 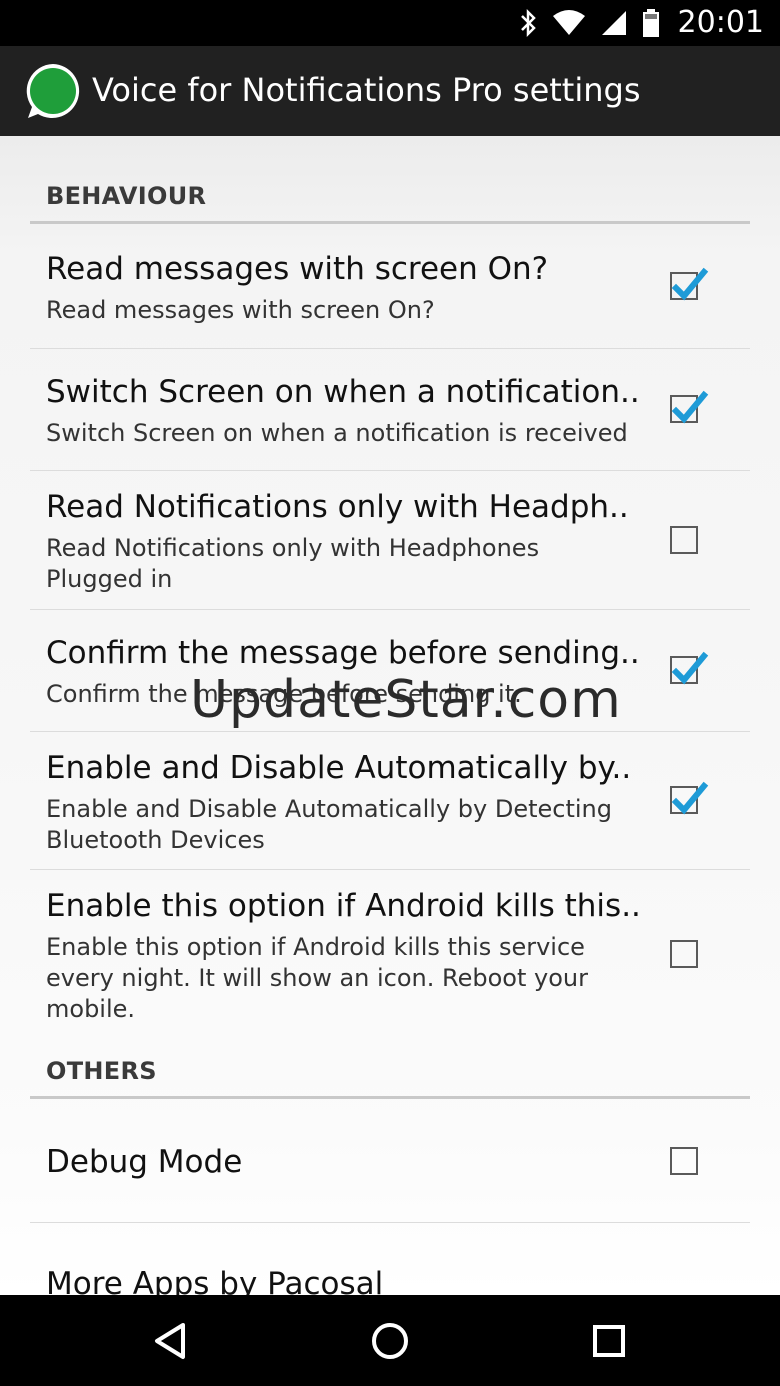 What do you see at coordinates (53, 91) in the screenshot?
I see `app-logo-icon` at bounding box center [53, 91].